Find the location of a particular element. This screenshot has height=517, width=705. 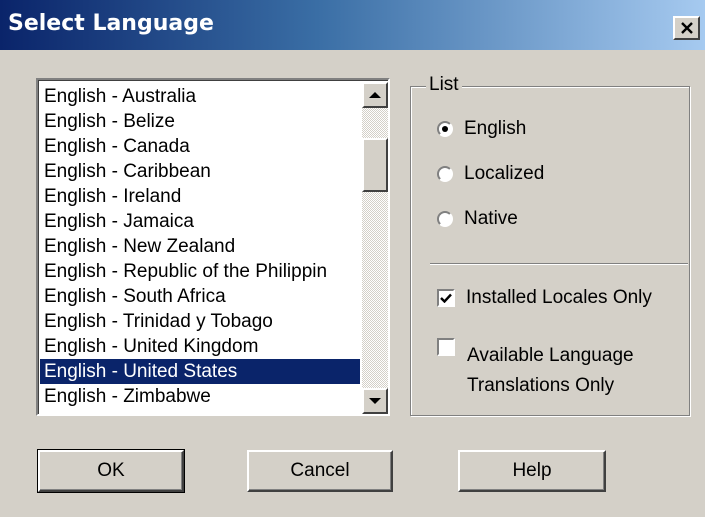

available-translations-checkbox is located at coordinates (446, 347).